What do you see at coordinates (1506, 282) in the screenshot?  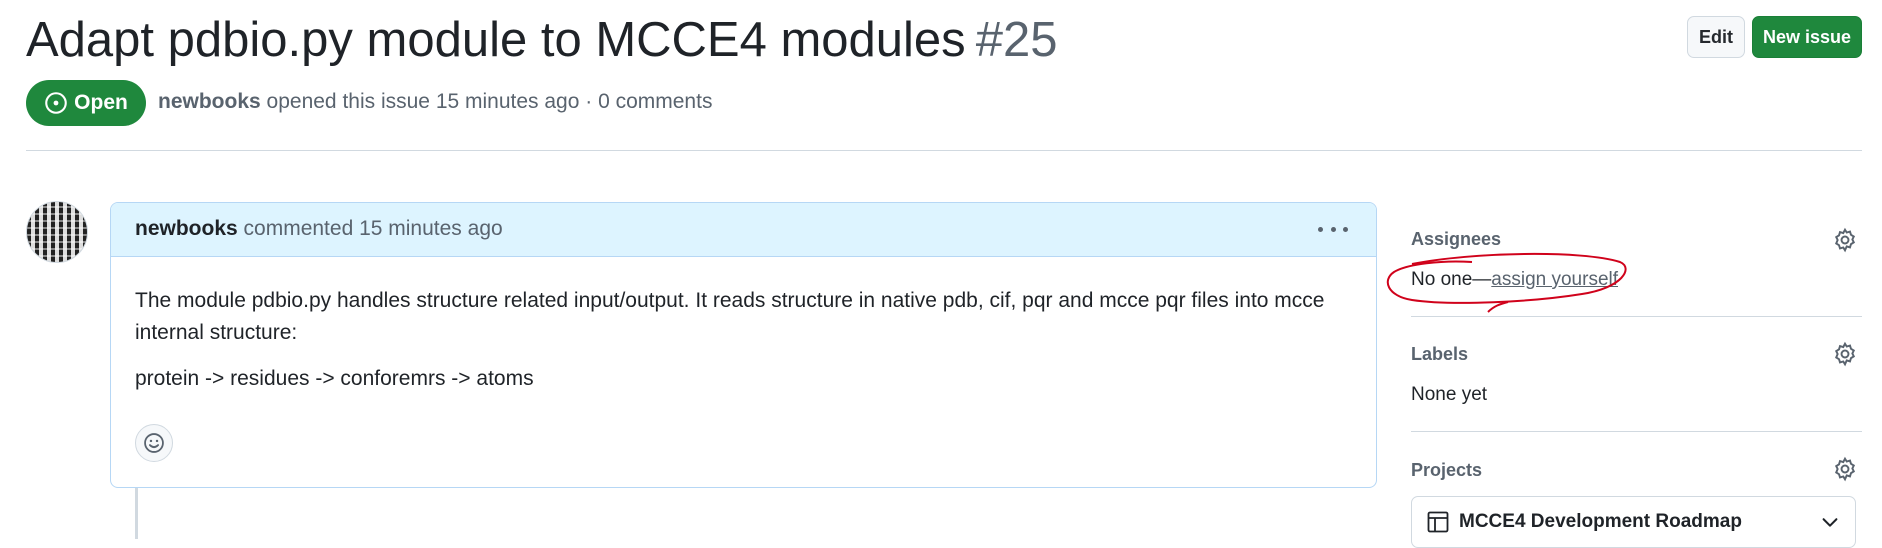 I see `red-annotation-circle` at bounding box center [1506, 282].